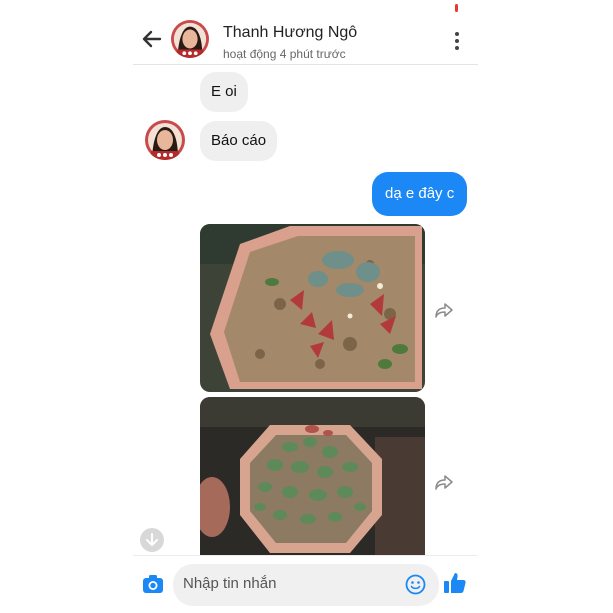 Image resolution: width=613 pixels, height=613 pixels. I want to click on message-input-placeholder: Nhập tin nhắn, so click(230, 583).